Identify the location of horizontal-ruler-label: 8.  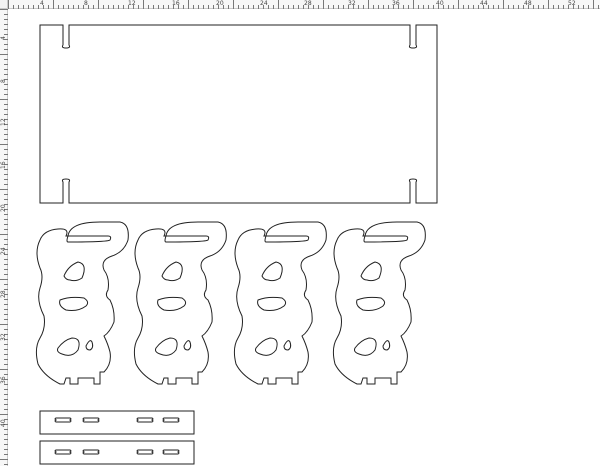
(86, 3).